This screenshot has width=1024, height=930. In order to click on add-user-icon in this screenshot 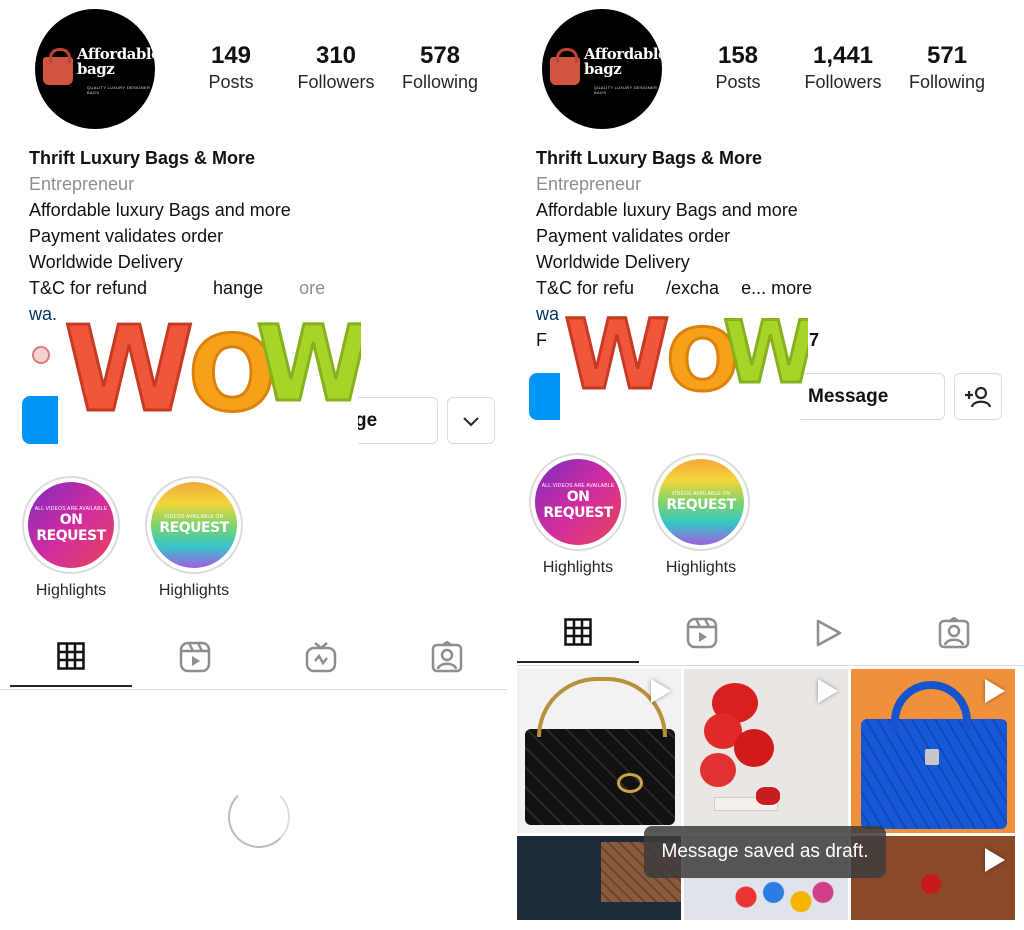, I will do `click(978, 396)`.